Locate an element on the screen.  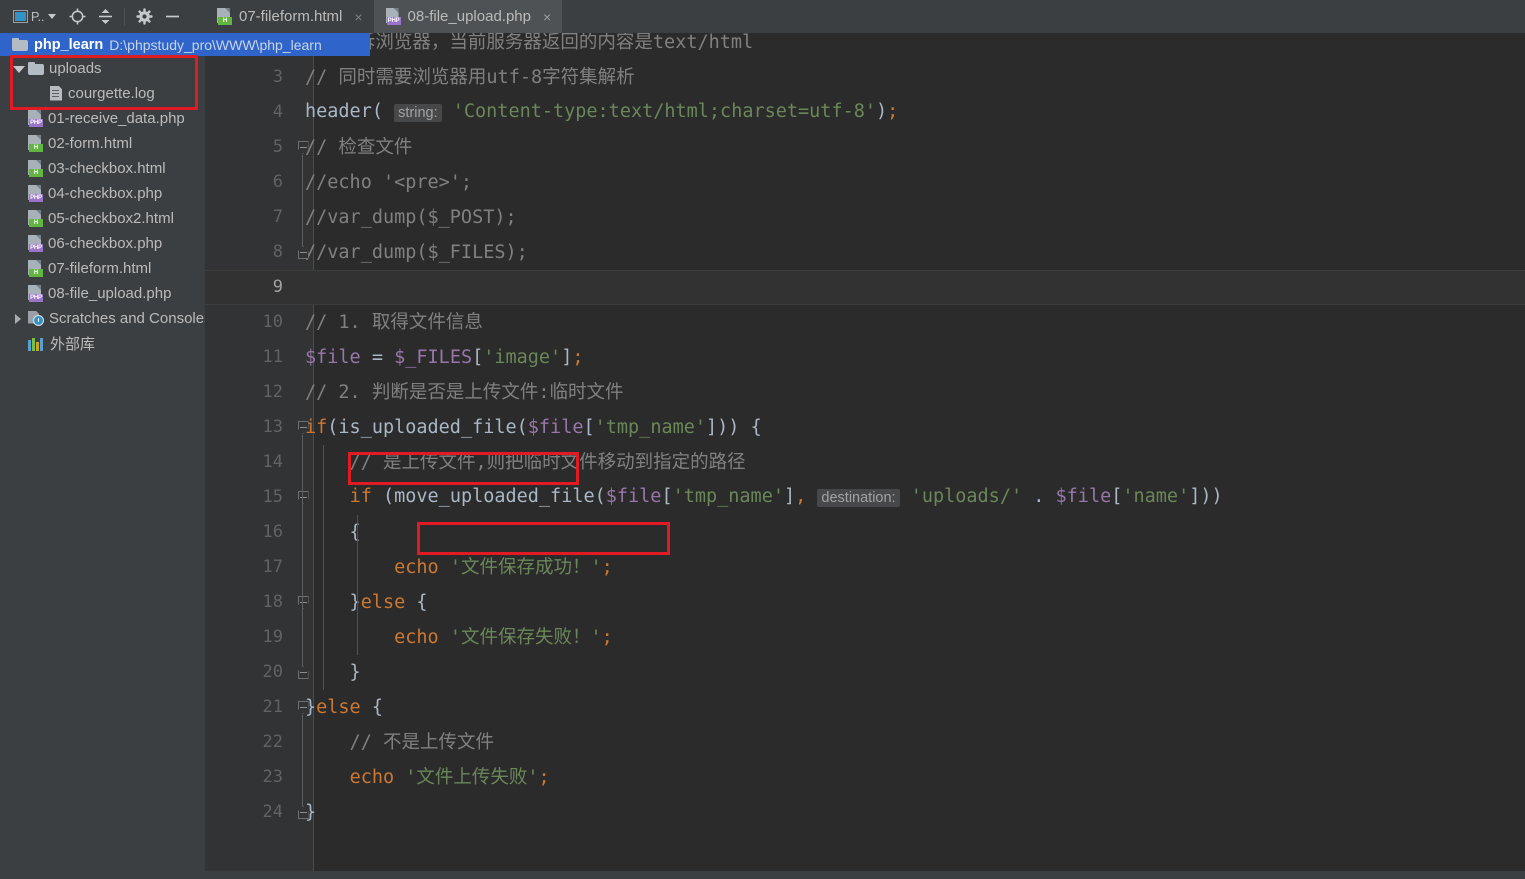
code-line: 7 //var_dump($_POST); is located at coordinates (865, 217).